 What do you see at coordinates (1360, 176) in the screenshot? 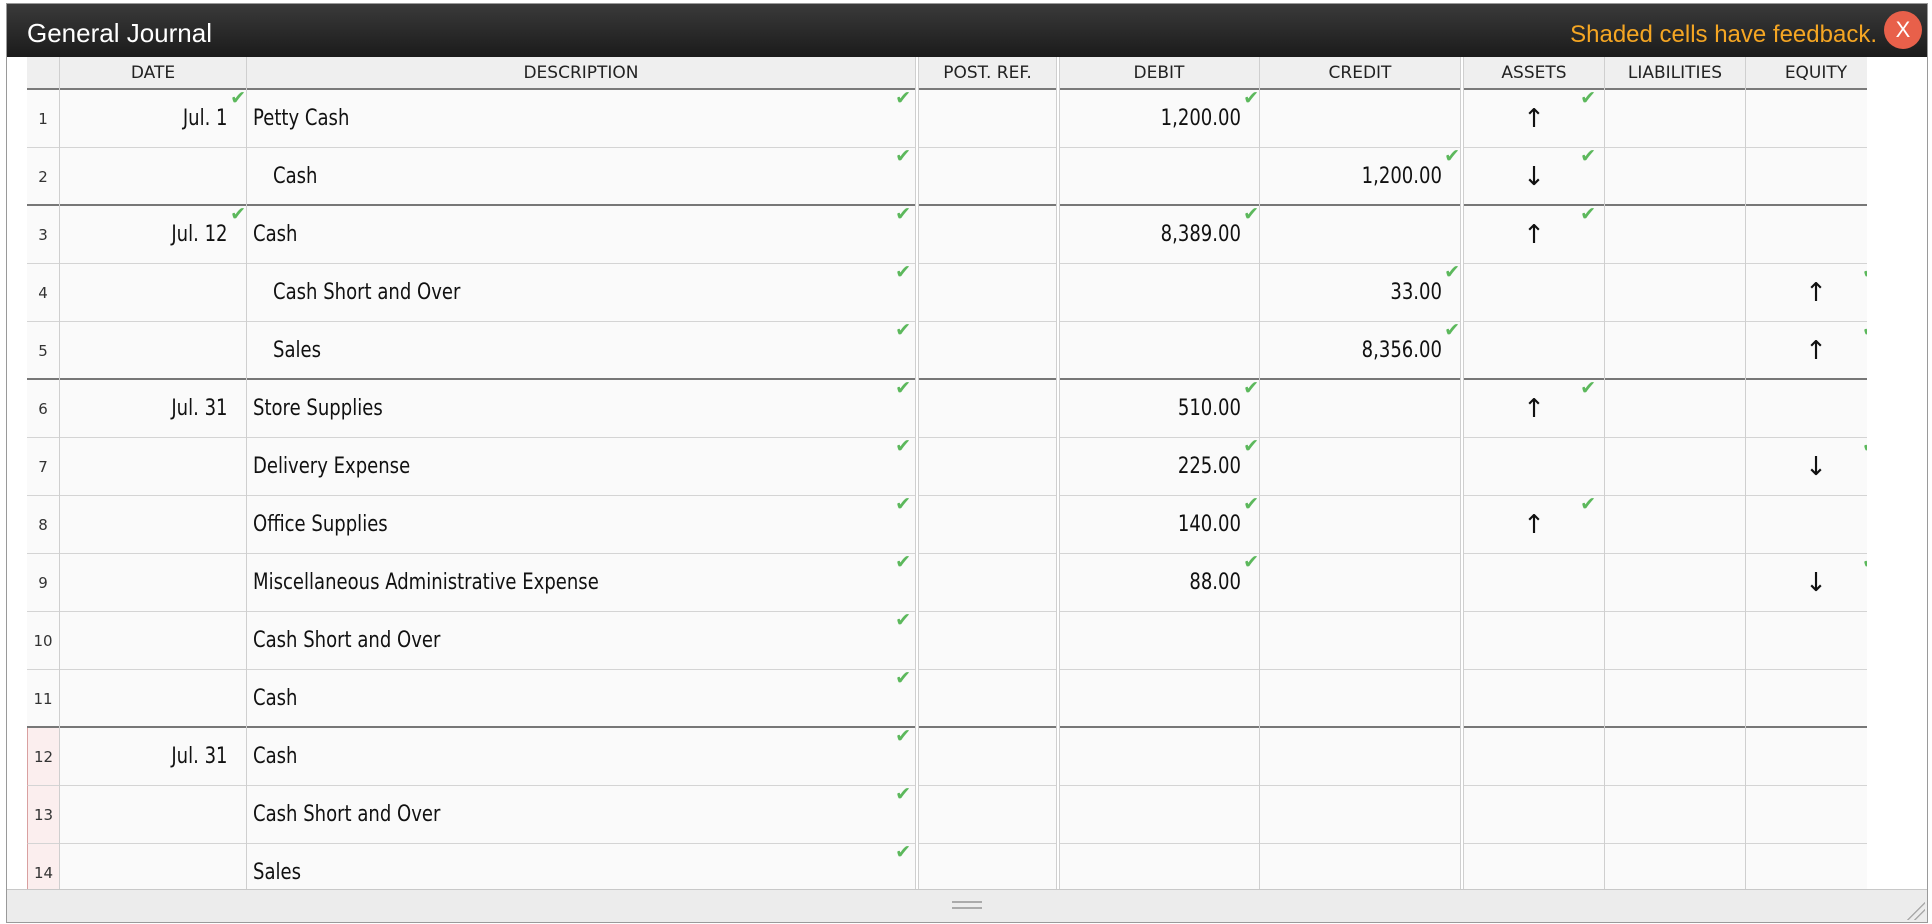
I see `cell-credit: 1,200.00 ✔` at bounding box center [1360, 176].